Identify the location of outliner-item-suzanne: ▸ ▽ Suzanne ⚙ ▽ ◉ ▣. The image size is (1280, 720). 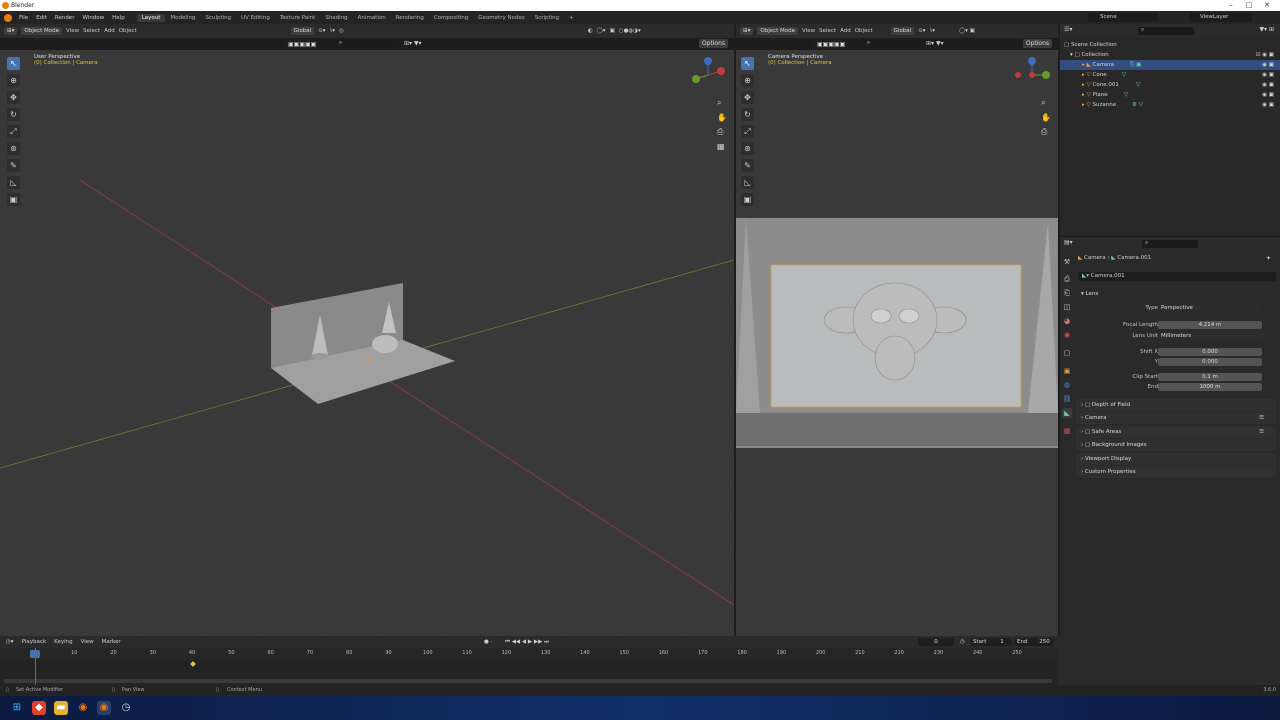
(1170, 105).